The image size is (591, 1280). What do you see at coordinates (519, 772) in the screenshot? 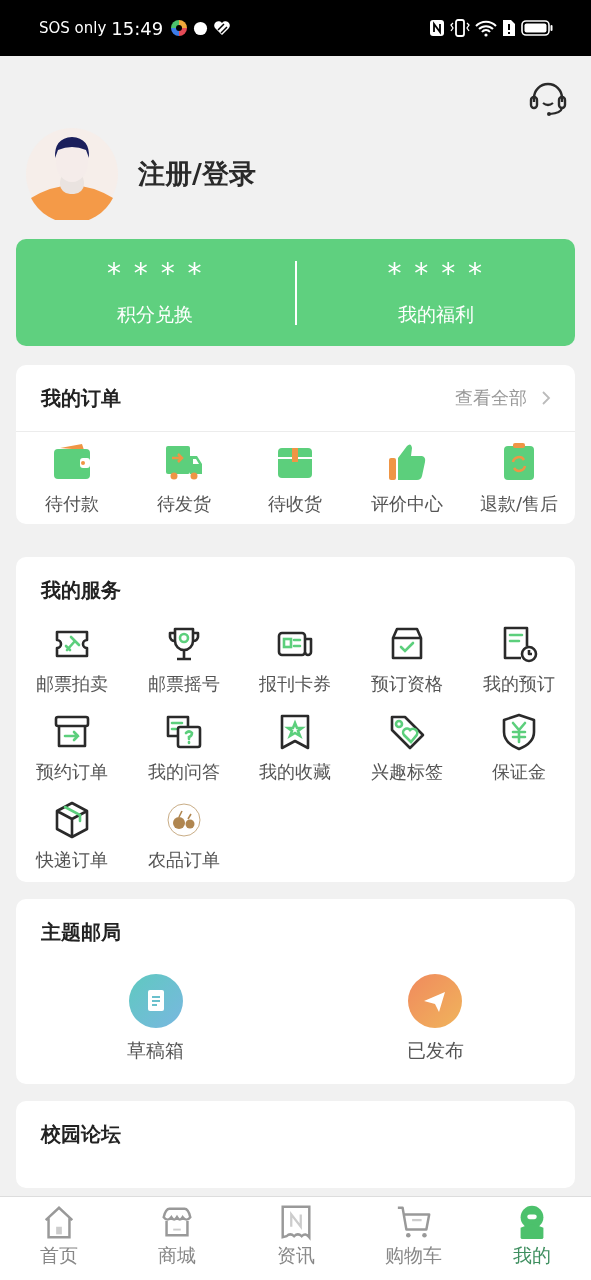
I see `service-label: 保证金` at bounding box center [519, 772].